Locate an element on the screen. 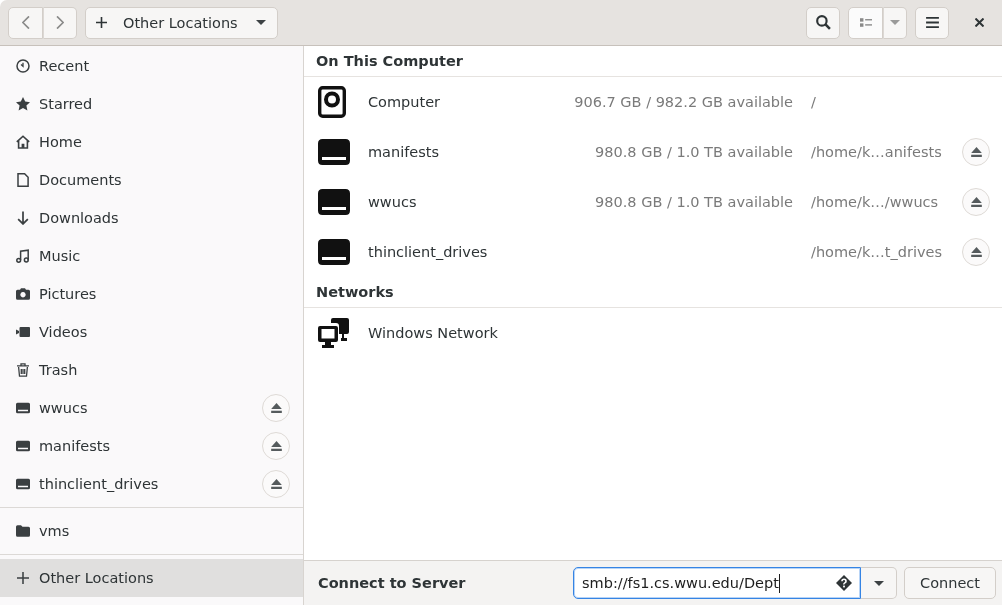 The image size is (1002, 605). sidebar-item: Pictures is located at coordinates (151, 294).